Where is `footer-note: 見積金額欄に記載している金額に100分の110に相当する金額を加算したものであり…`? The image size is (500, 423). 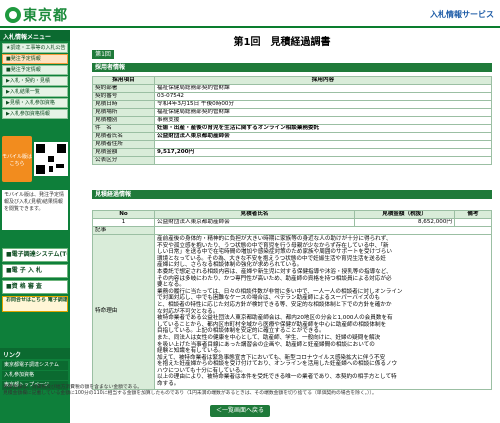
footer-note: 見積金額欄に記載している金額に100分の110に相当する金額を加算したものであり… is located at coordinates (190, 393).